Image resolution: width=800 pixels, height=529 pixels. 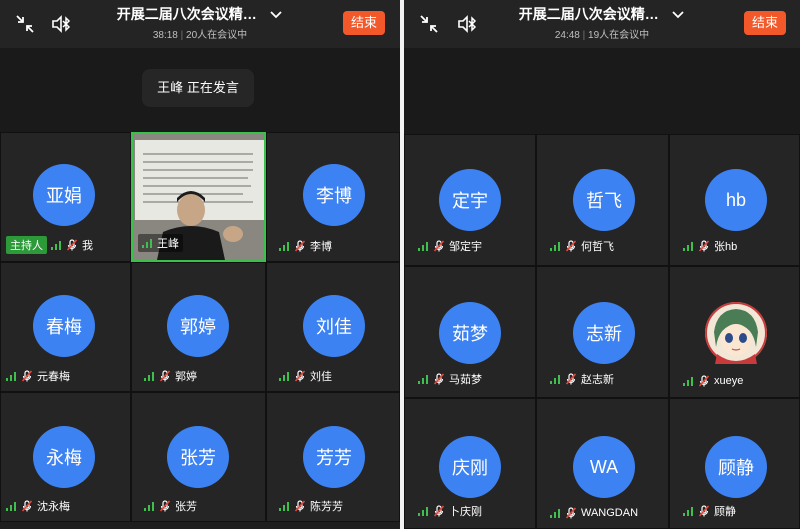 What do you see at coordinates (726, 247) in the screenshot?
I see `participant-name: 张hb` at bounding box center [726, 247].